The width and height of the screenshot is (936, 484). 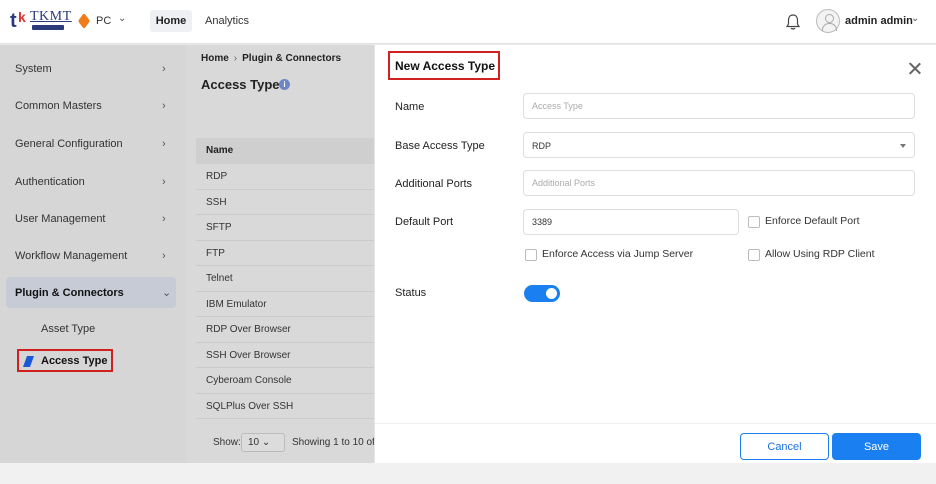 I want to click on allow-rdp-client-label: Allow Using RDP Client, so click(x=820, y=254).